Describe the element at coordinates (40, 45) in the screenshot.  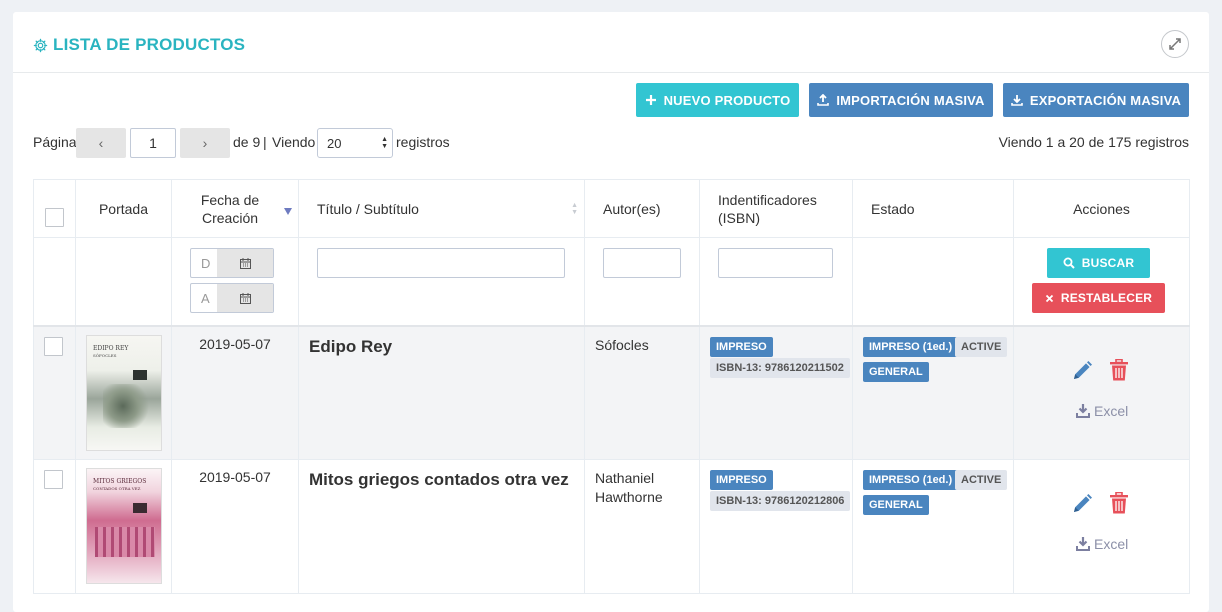
I see `gear-icon` at that location.